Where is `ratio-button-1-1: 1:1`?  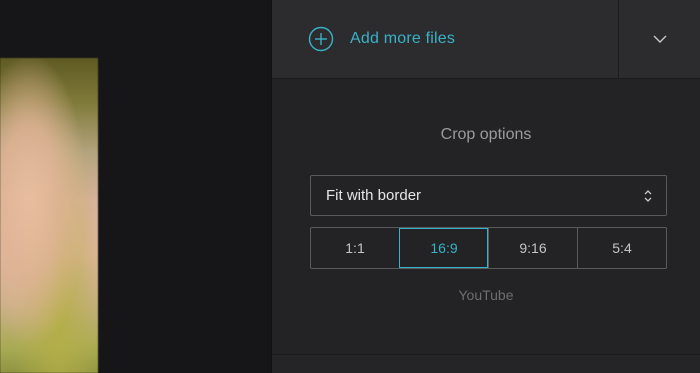 ratio-button-1-1: 1:1 is located at coordinates (355, 248).